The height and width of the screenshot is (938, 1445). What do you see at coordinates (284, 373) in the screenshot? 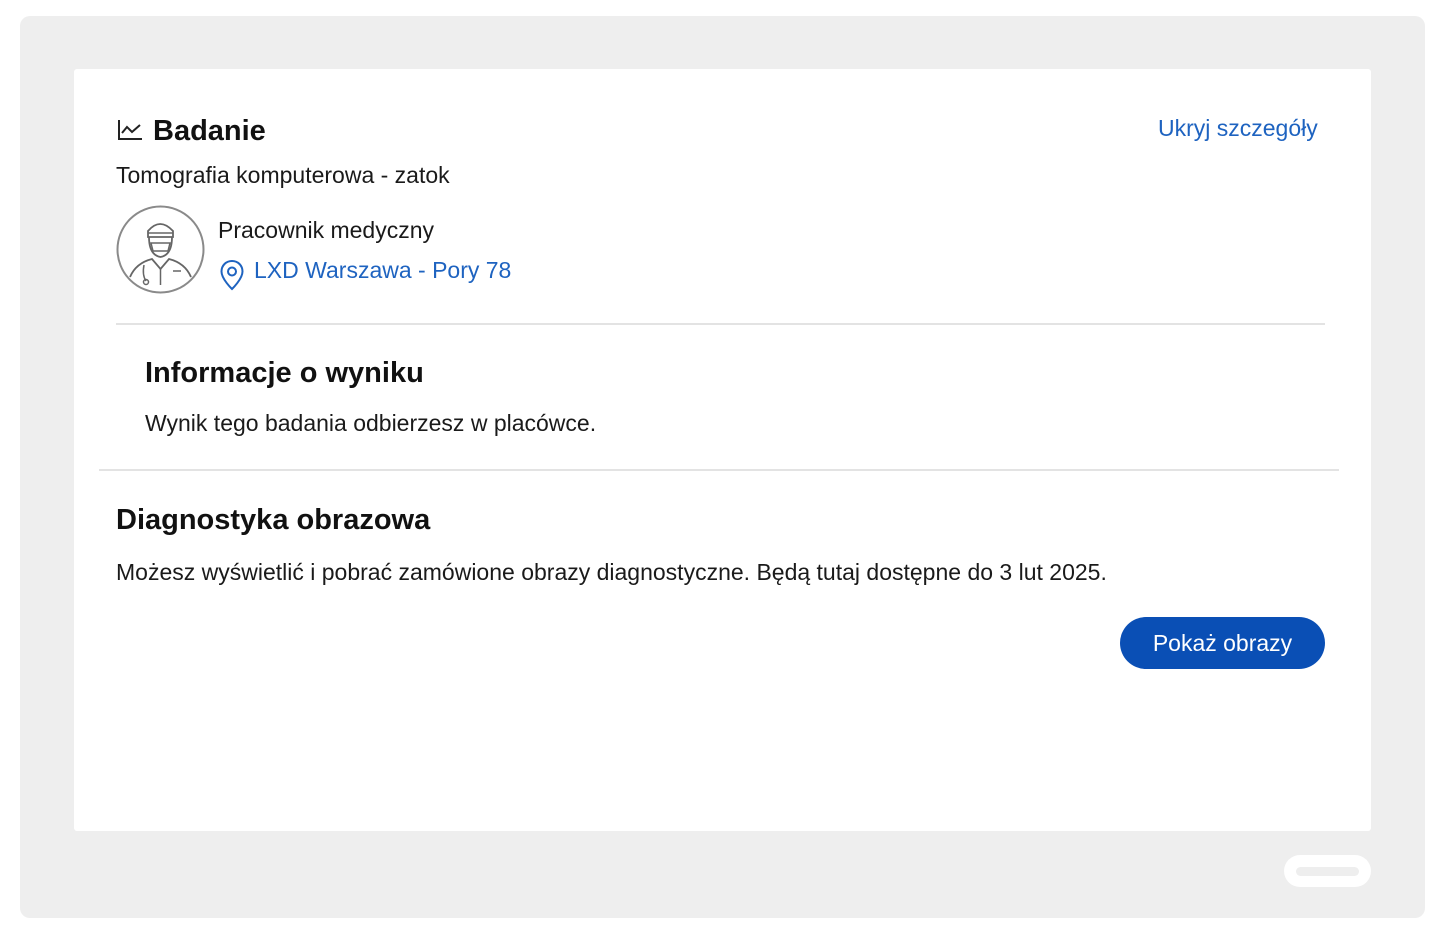
I see `result-info-title: Informacje o wyniku` at bounding box center [284, 373].